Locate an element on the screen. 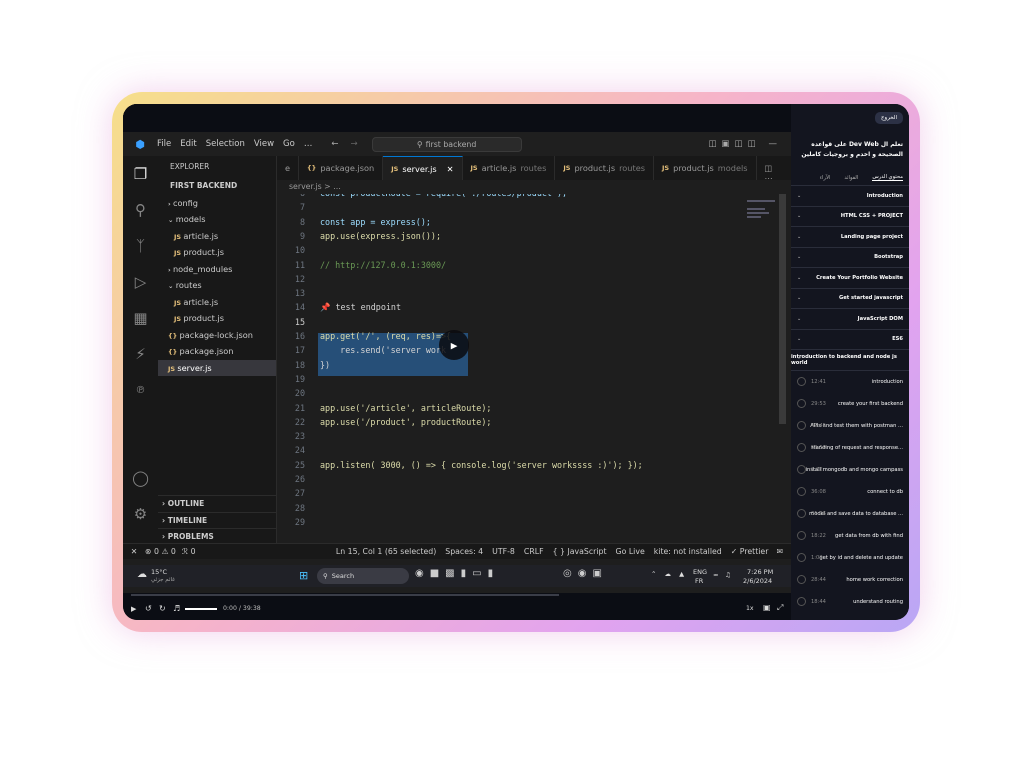  notification-bell-icon: ✉ is located at coordinates (779, 551).